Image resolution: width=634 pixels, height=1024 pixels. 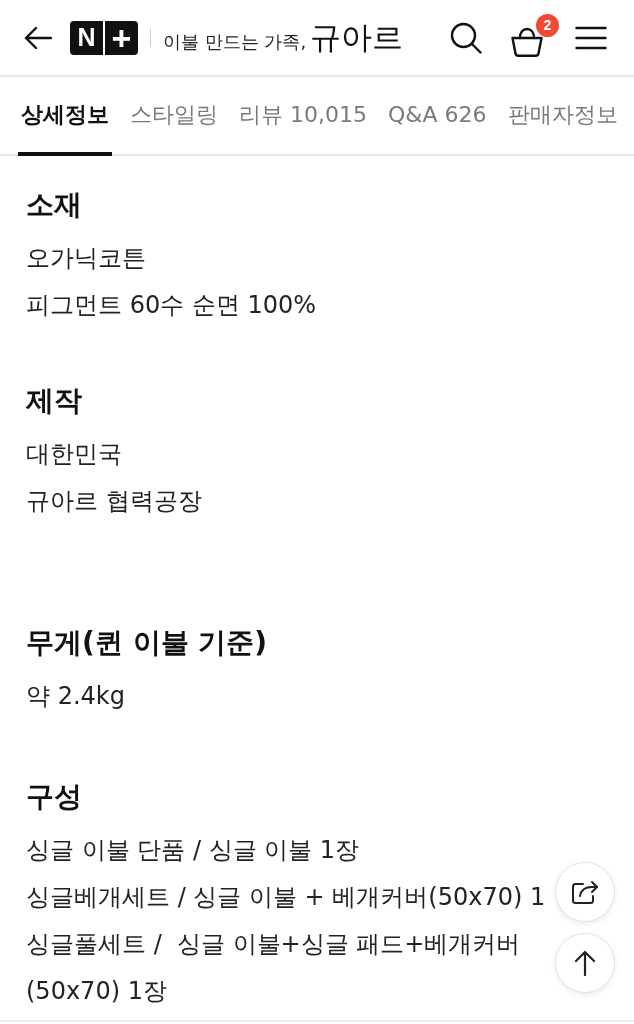 I want to click on spec-text: 피그먼트 60수 순면 100%, so click(x=172, y=305).